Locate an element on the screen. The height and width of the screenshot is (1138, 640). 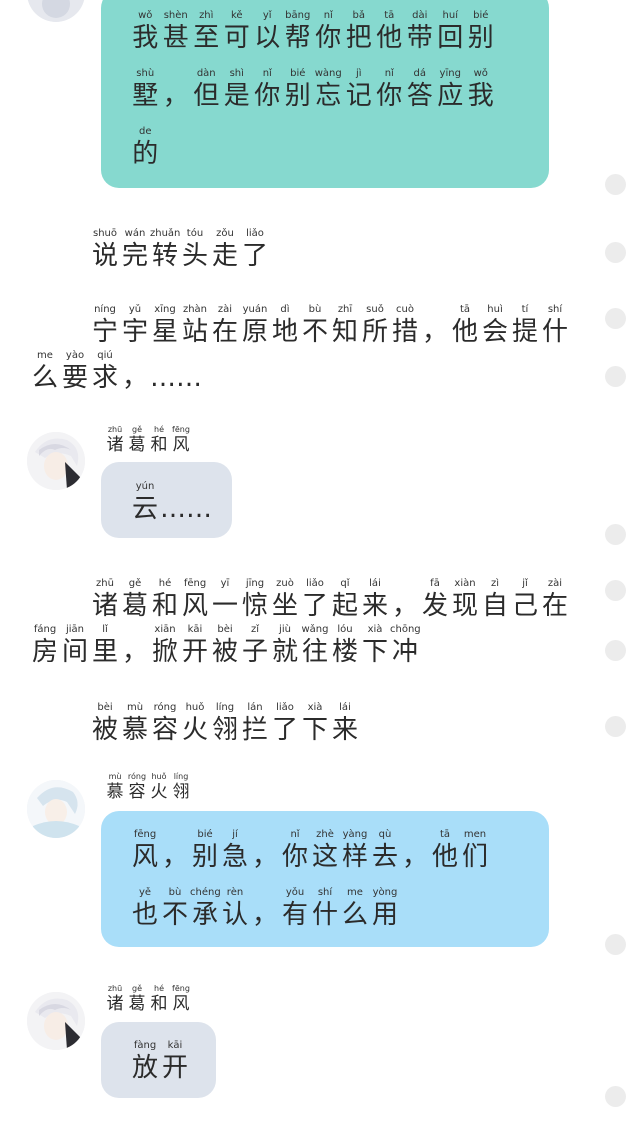
hanzi: 开 is located at coordinates (174, 1068).